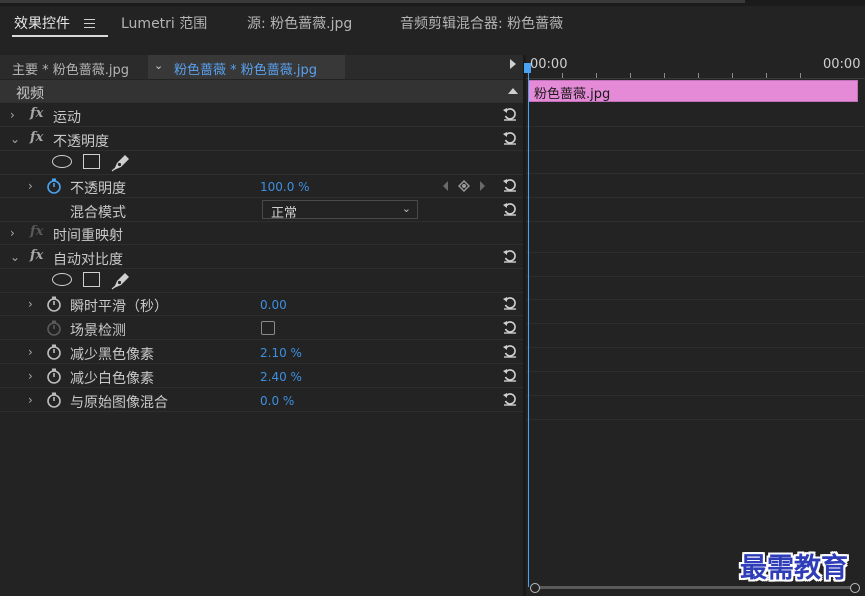 The image size is (865, 596). I want to click on scrollbar-track, so click(695, 587).